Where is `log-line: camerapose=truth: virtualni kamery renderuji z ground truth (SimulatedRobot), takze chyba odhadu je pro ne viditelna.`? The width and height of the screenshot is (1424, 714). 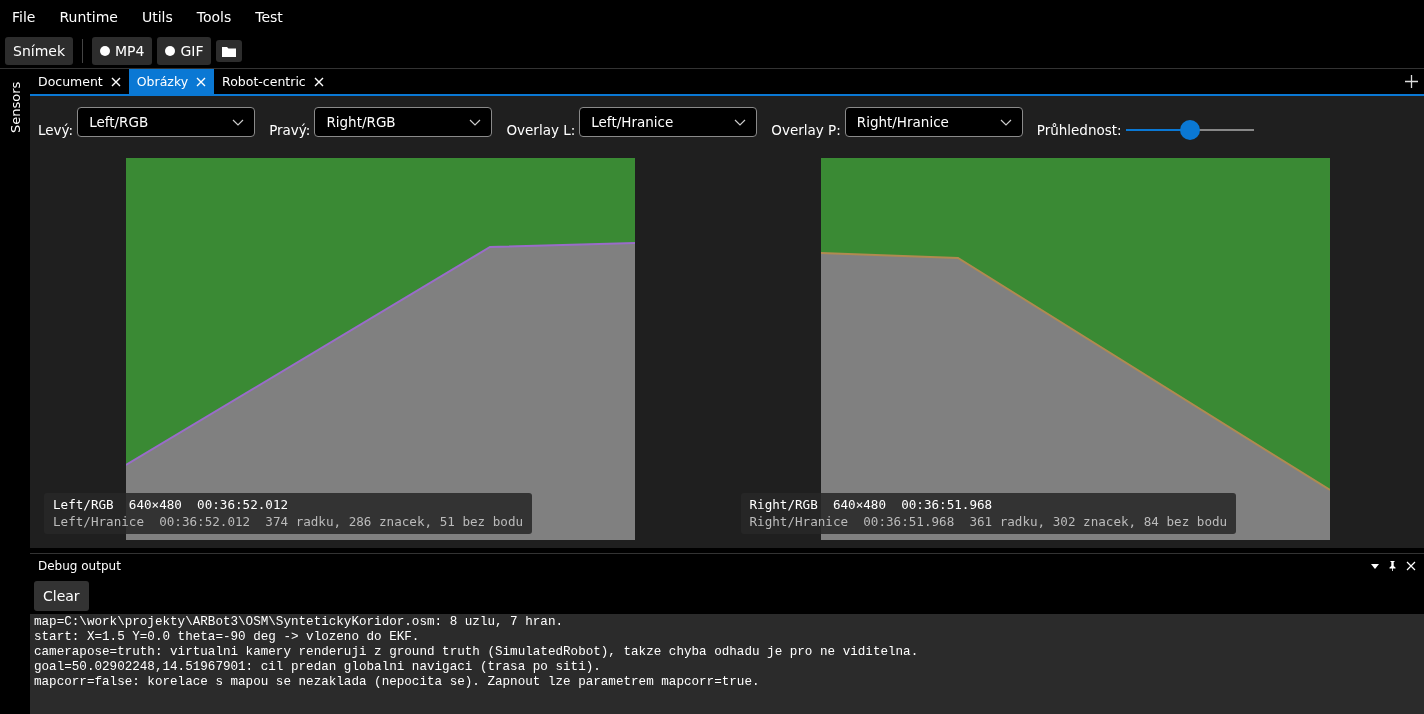
log-line: camerapose=truth: virtualni kamery renderuji z ground truth (SimulatedRobot), takze chyba odhadu je pro ne viditelna. is located at coordinates (477, 652).